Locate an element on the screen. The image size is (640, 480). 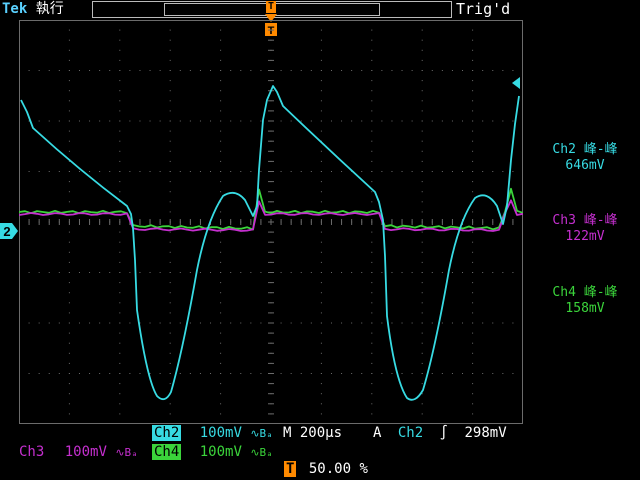
trigger-readout: A Ch2 ∫ 298mV is located at coordinates (440, 433).